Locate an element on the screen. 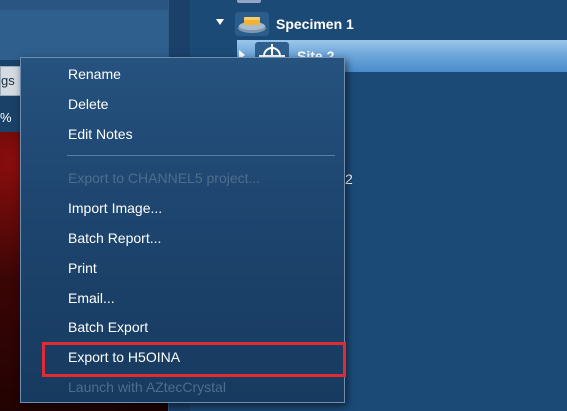 The image size is (567, 411). menu-item-delete: Delete is located at coordinates (182, 104).